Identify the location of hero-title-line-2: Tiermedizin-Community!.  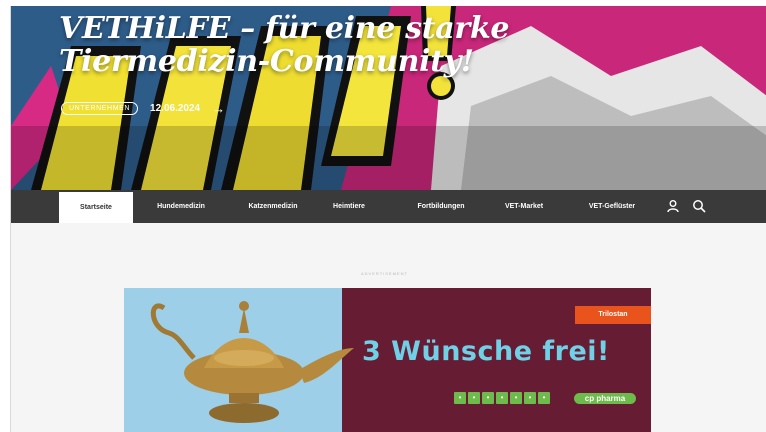
(266, 61).